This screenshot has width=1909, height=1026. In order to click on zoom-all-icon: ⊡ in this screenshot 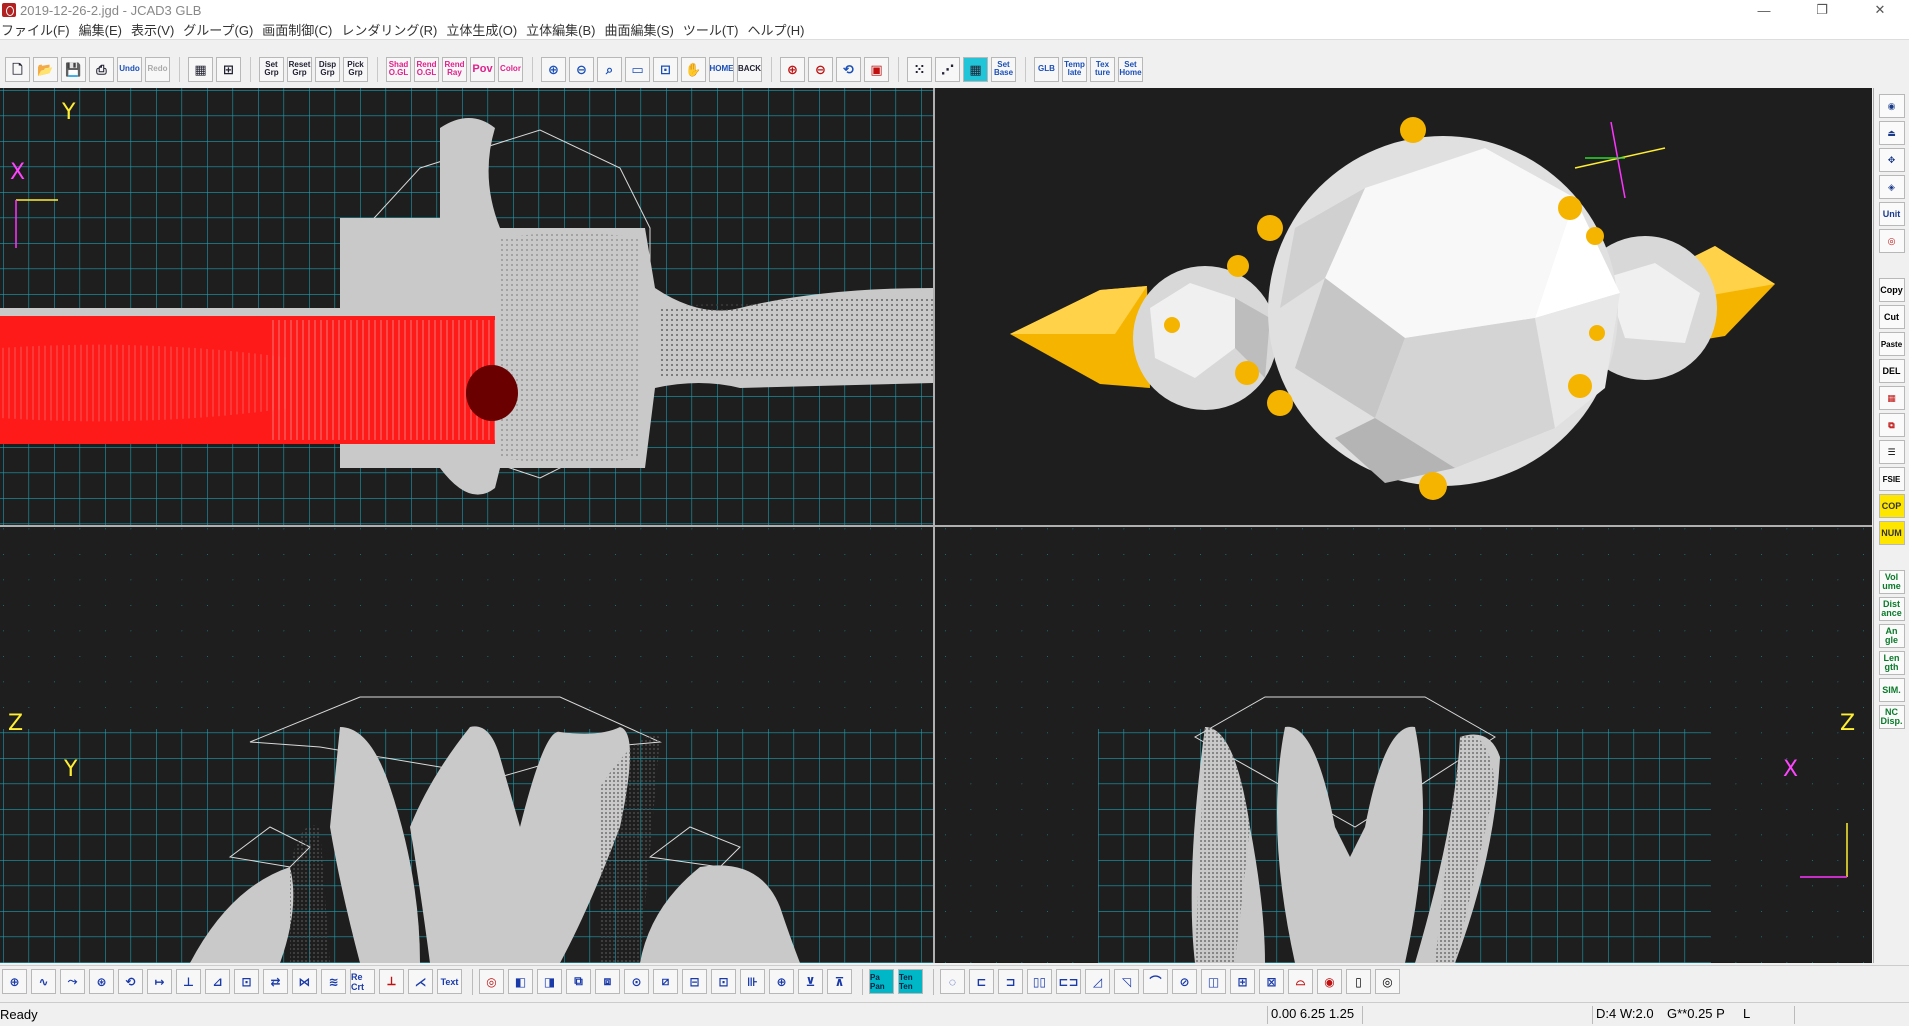, I will do `click(665, 69)`.